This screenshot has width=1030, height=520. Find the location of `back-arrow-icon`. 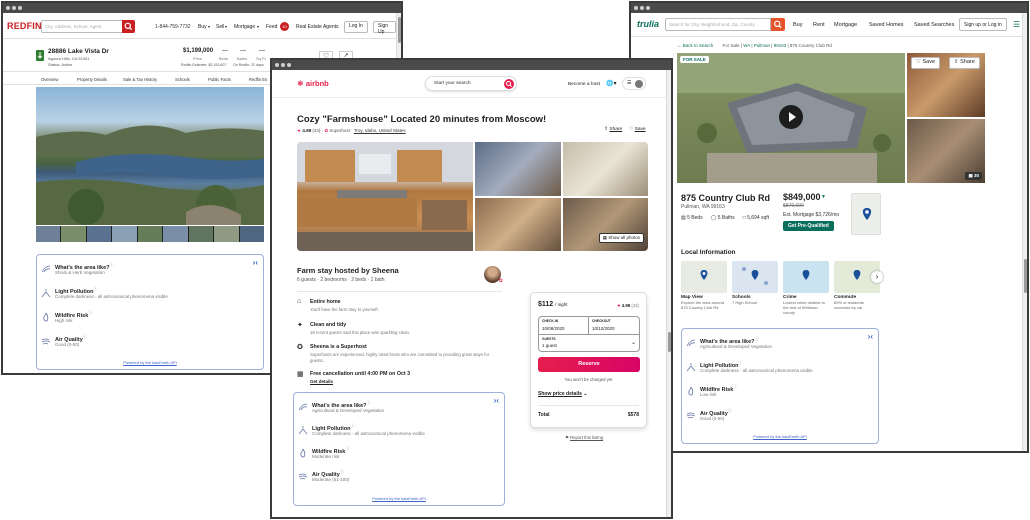

back-arrow-icon is located at coordinates (40, 55).